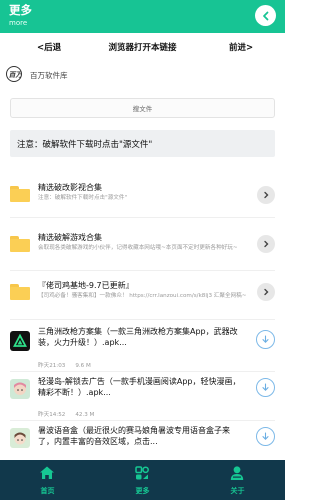  I want to click on file-time: 昨天14:52, so click(52, 415).